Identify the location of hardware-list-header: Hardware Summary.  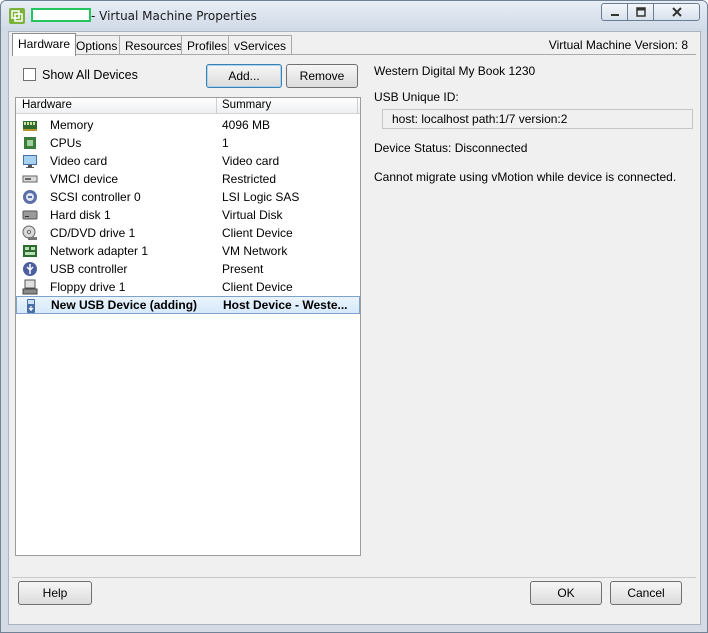
(188, 106).